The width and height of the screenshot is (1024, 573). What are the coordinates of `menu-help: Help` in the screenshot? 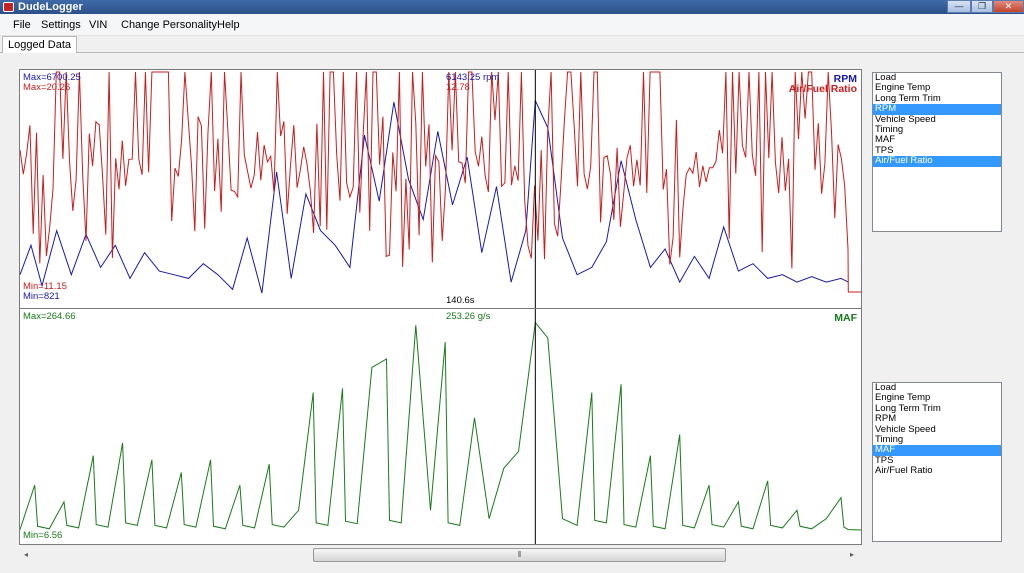 It's located at (228, 25).